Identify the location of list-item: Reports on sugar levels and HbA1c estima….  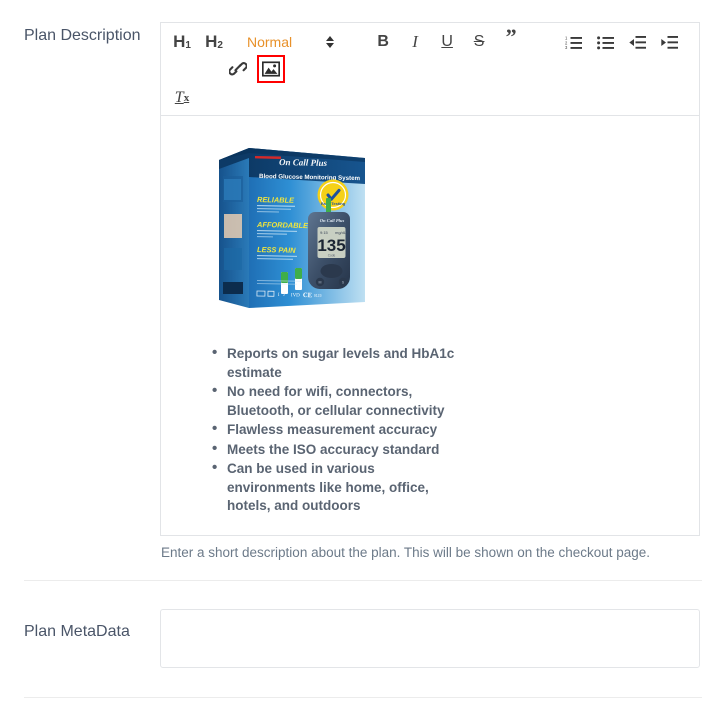
(333, 363).